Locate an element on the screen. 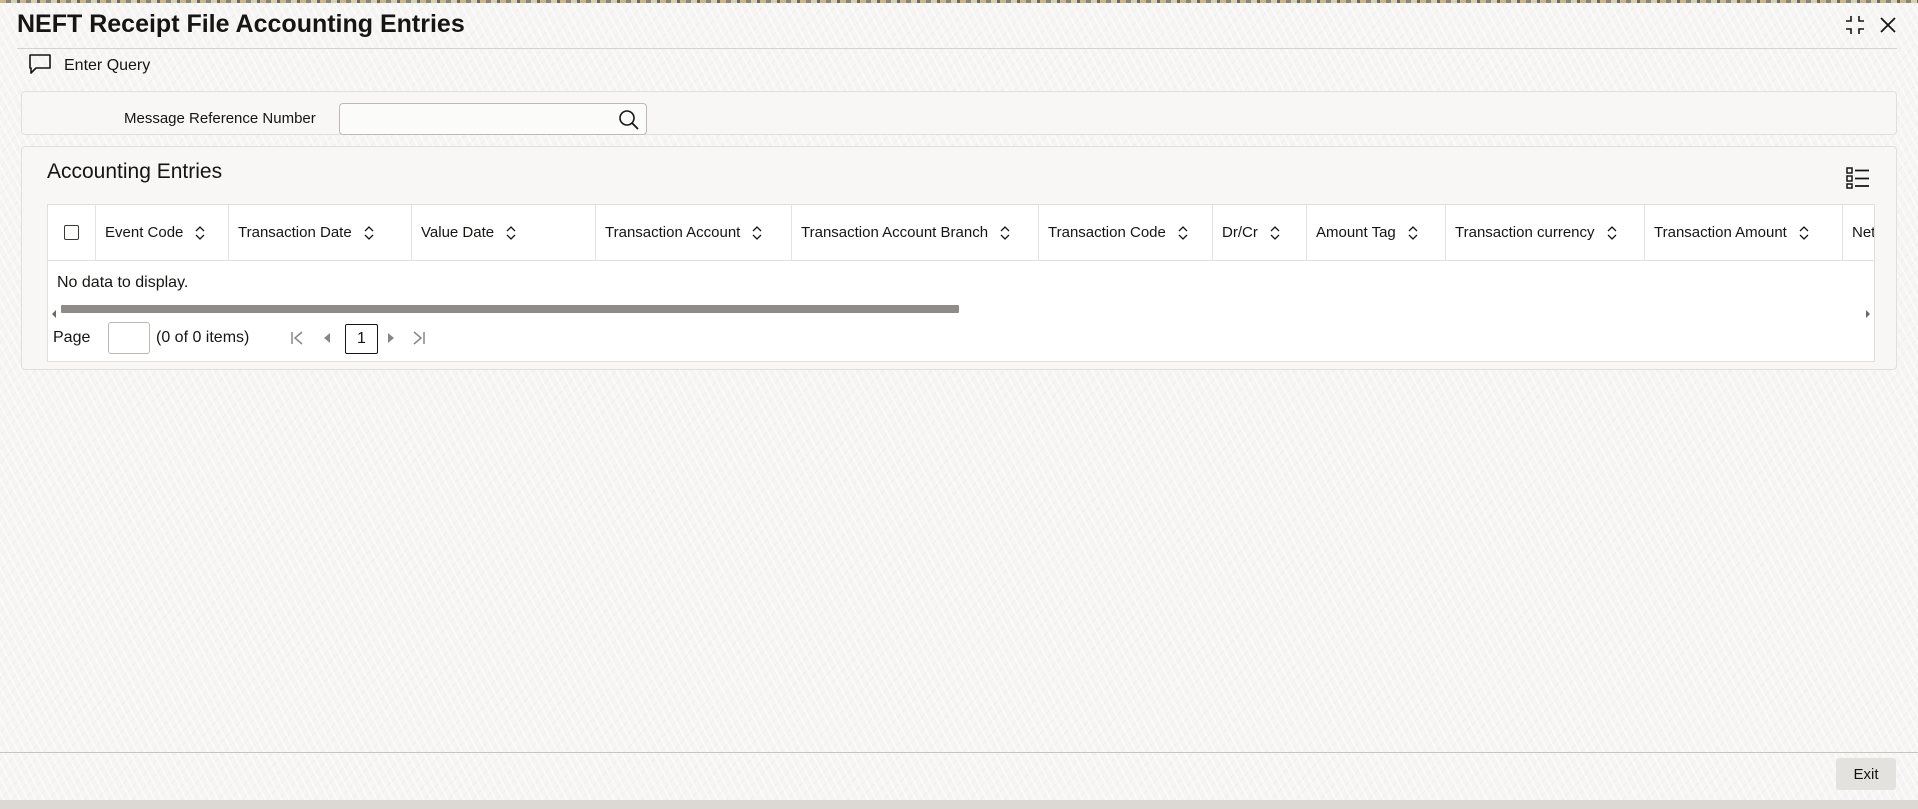  bottom-strip is located at coordinates (959, 804).